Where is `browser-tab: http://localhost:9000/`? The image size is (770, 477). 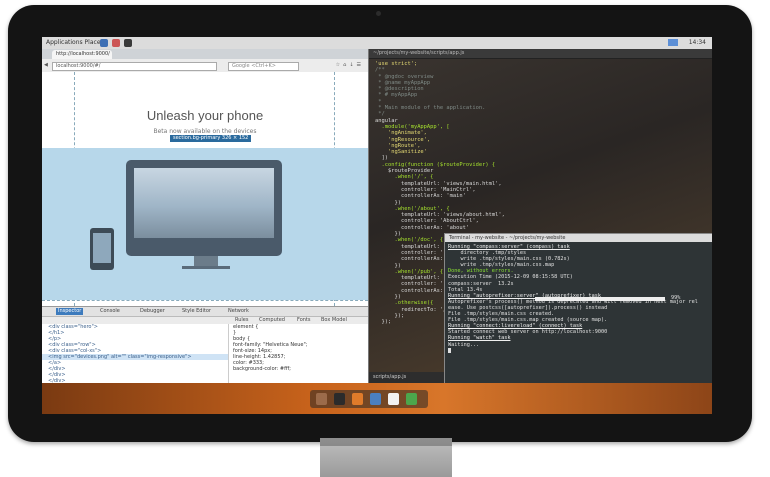
browser-tab: http://localhost:9000/ is located at coordinates (82, 54).